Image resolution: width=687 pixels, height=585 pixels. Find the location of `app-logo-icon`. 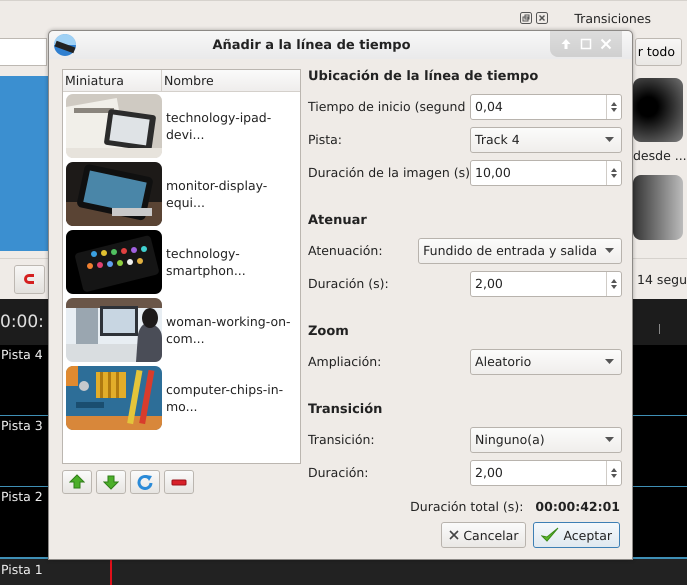

app-logo-icon is located at coordinates (65, 45).